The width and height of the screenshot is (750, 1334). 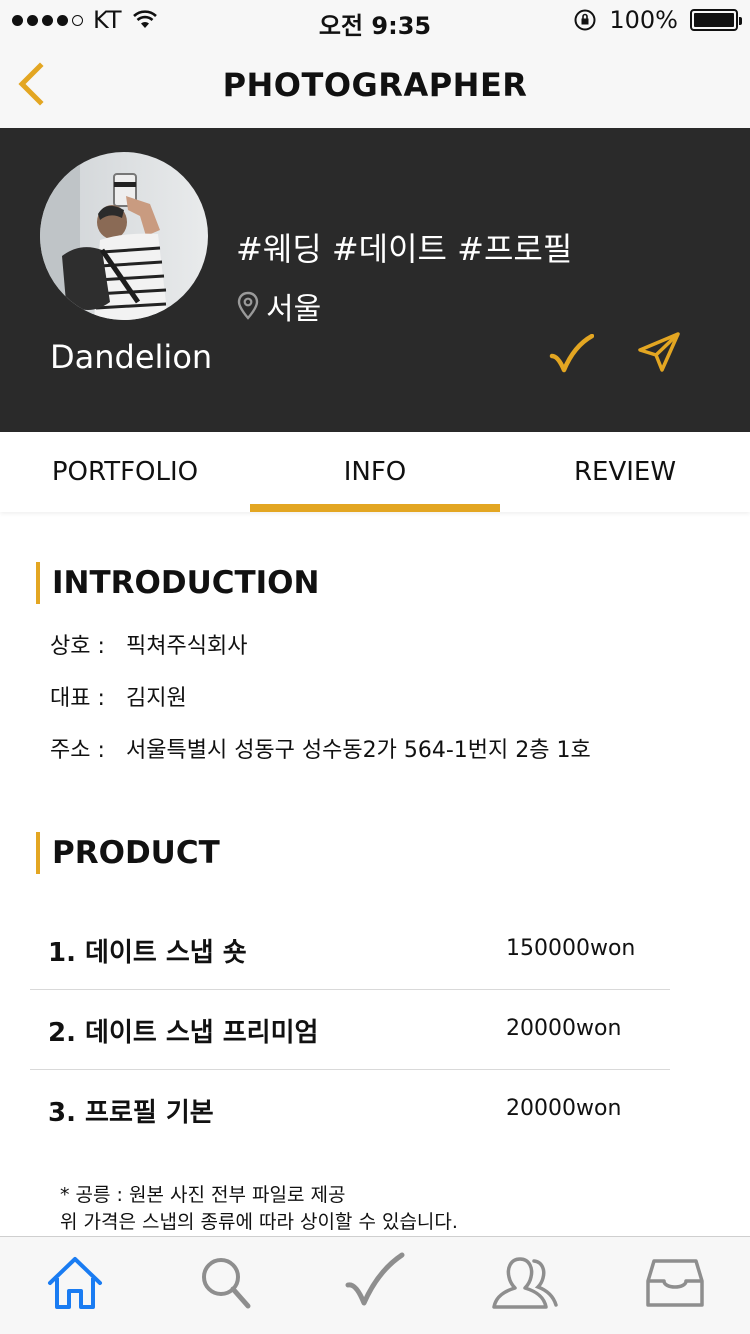 I want to click on nav-bar: PHOTOGRAPHER, so click(x=375, y=84).